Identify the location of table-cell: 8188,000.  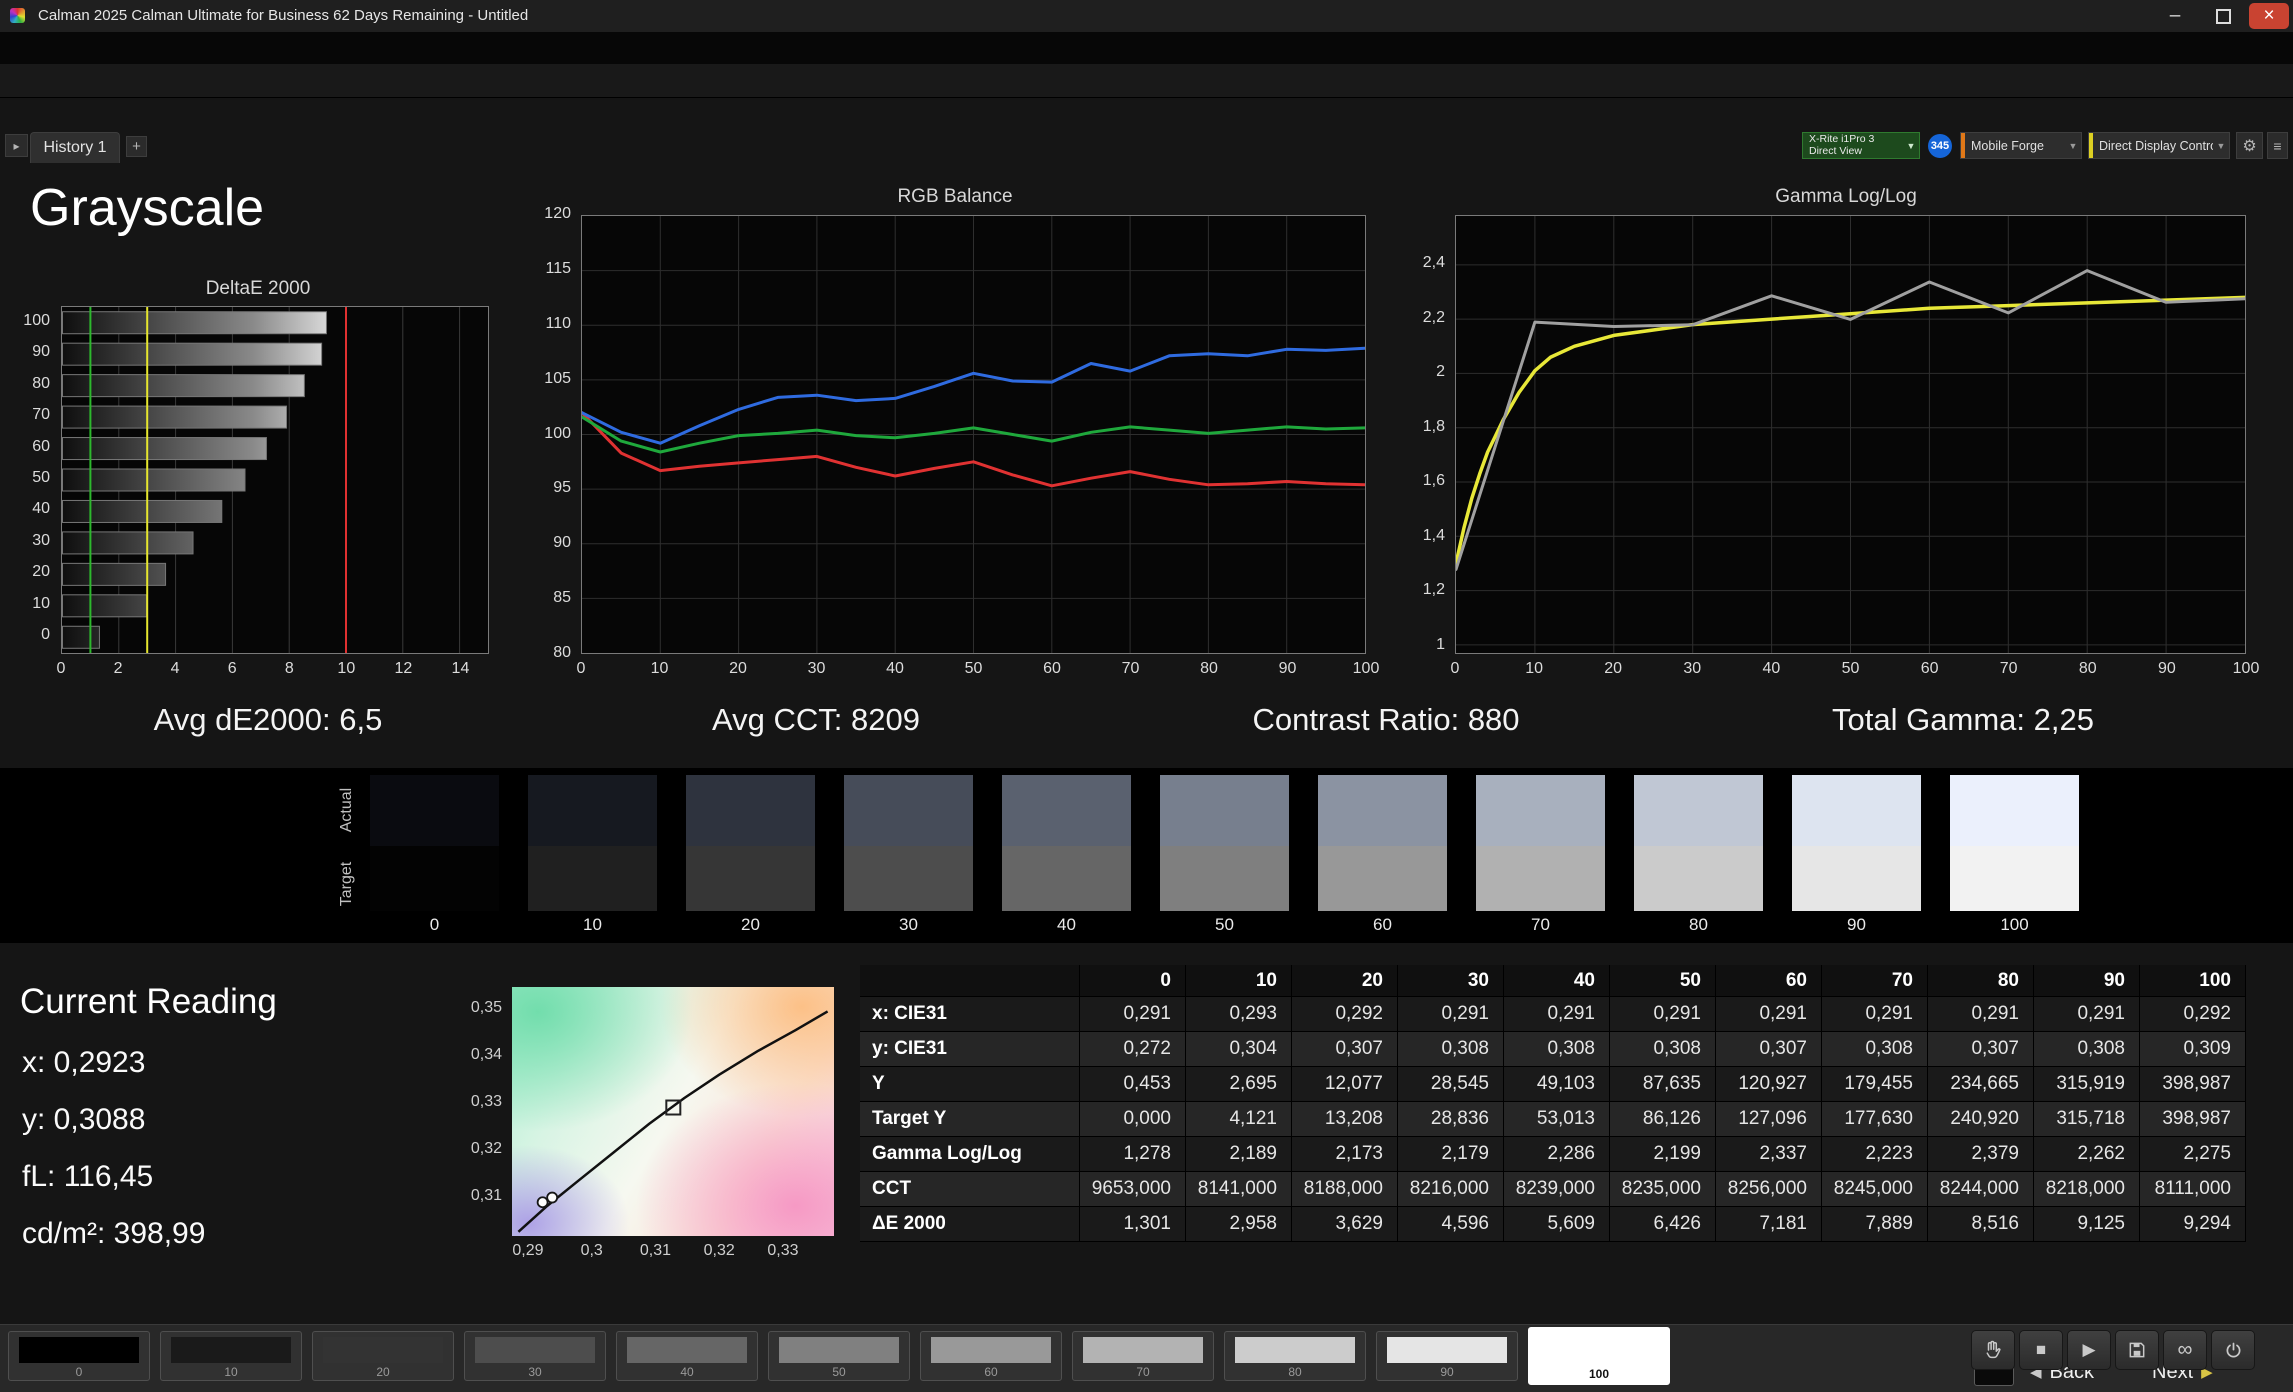
(1345, 1189).